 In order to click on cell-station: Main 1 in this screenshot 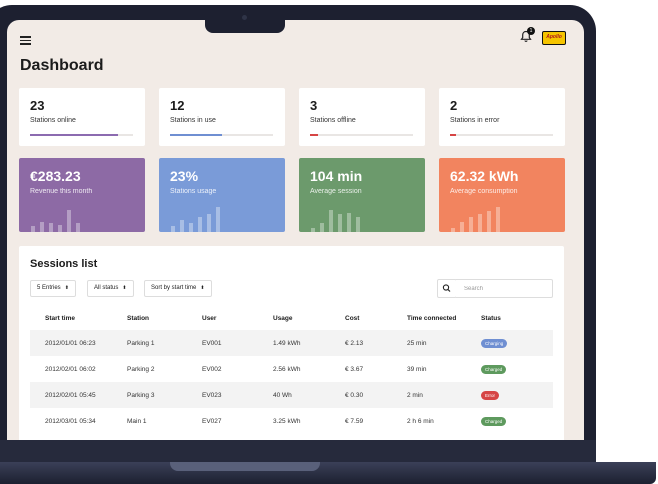, I will do `click(137, 421)`.